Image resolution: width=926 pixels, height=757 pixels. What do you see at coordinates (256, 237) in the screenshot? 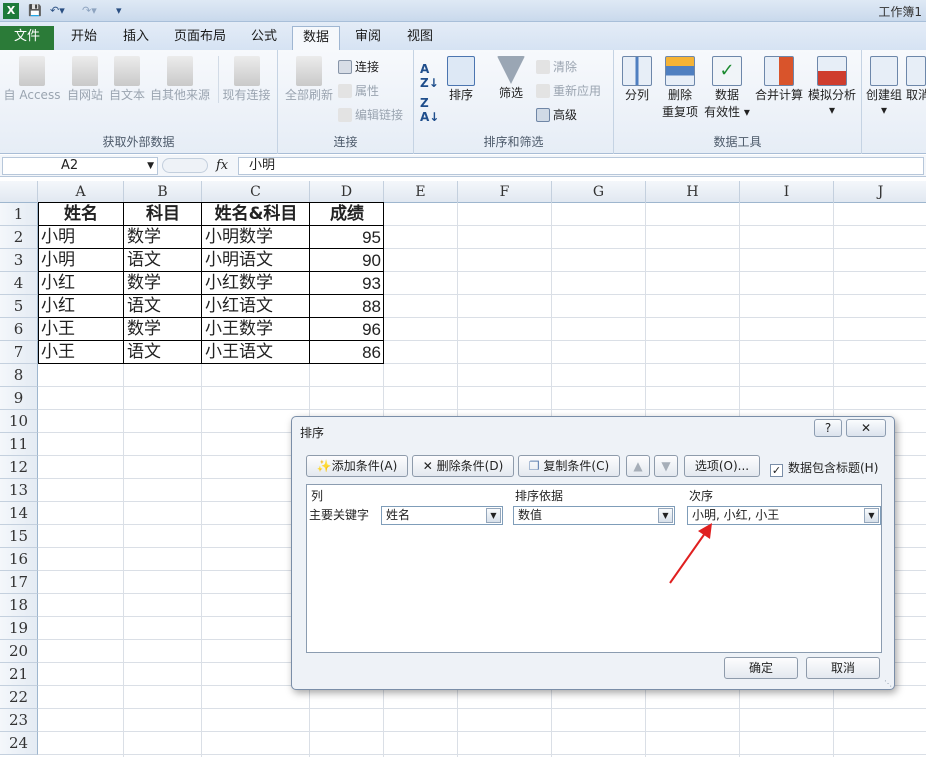
I see `table-cell: 小明数学` at bounding box center [256, 237].